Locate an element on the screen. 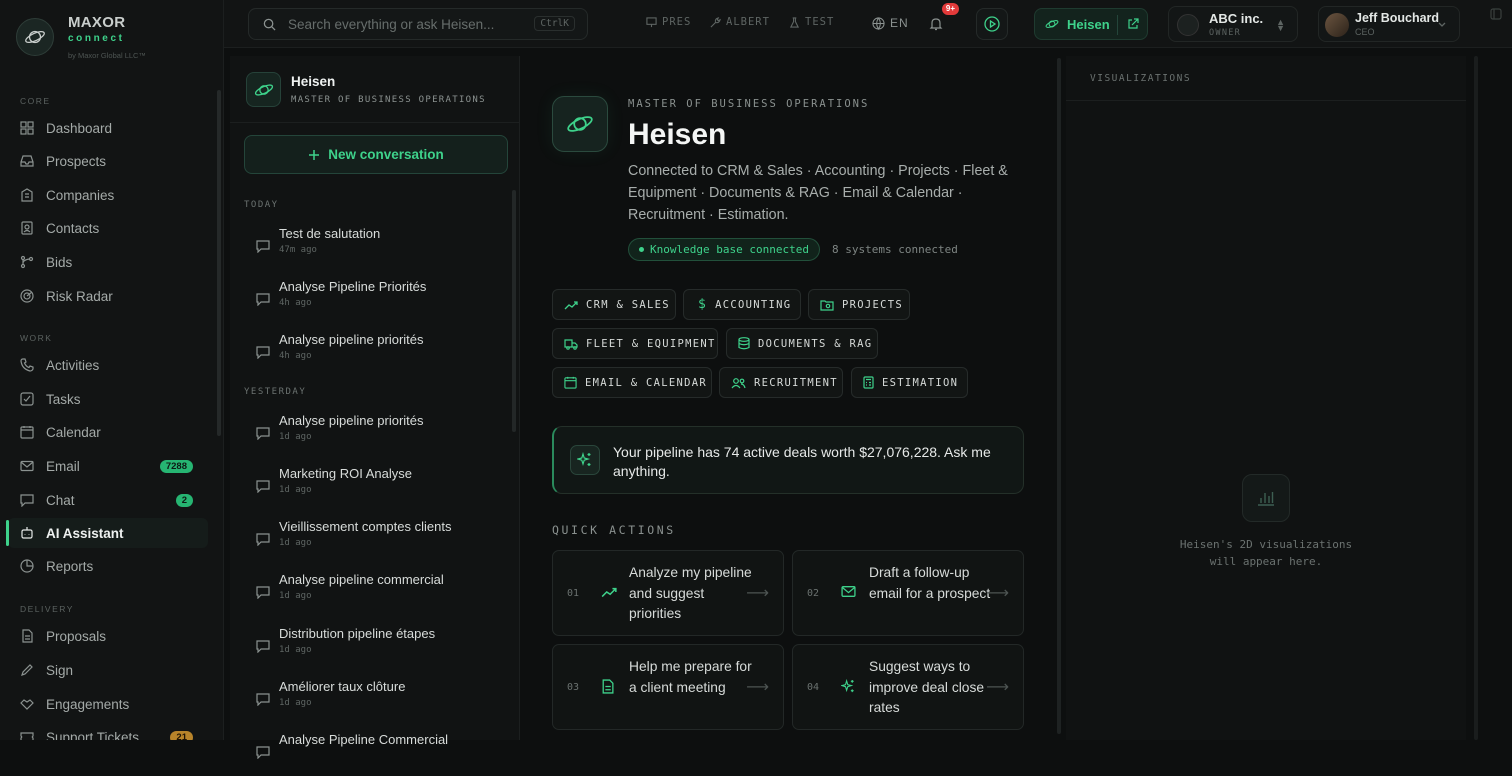  assistant-name: Heisen is located at coordinates (313, 81).